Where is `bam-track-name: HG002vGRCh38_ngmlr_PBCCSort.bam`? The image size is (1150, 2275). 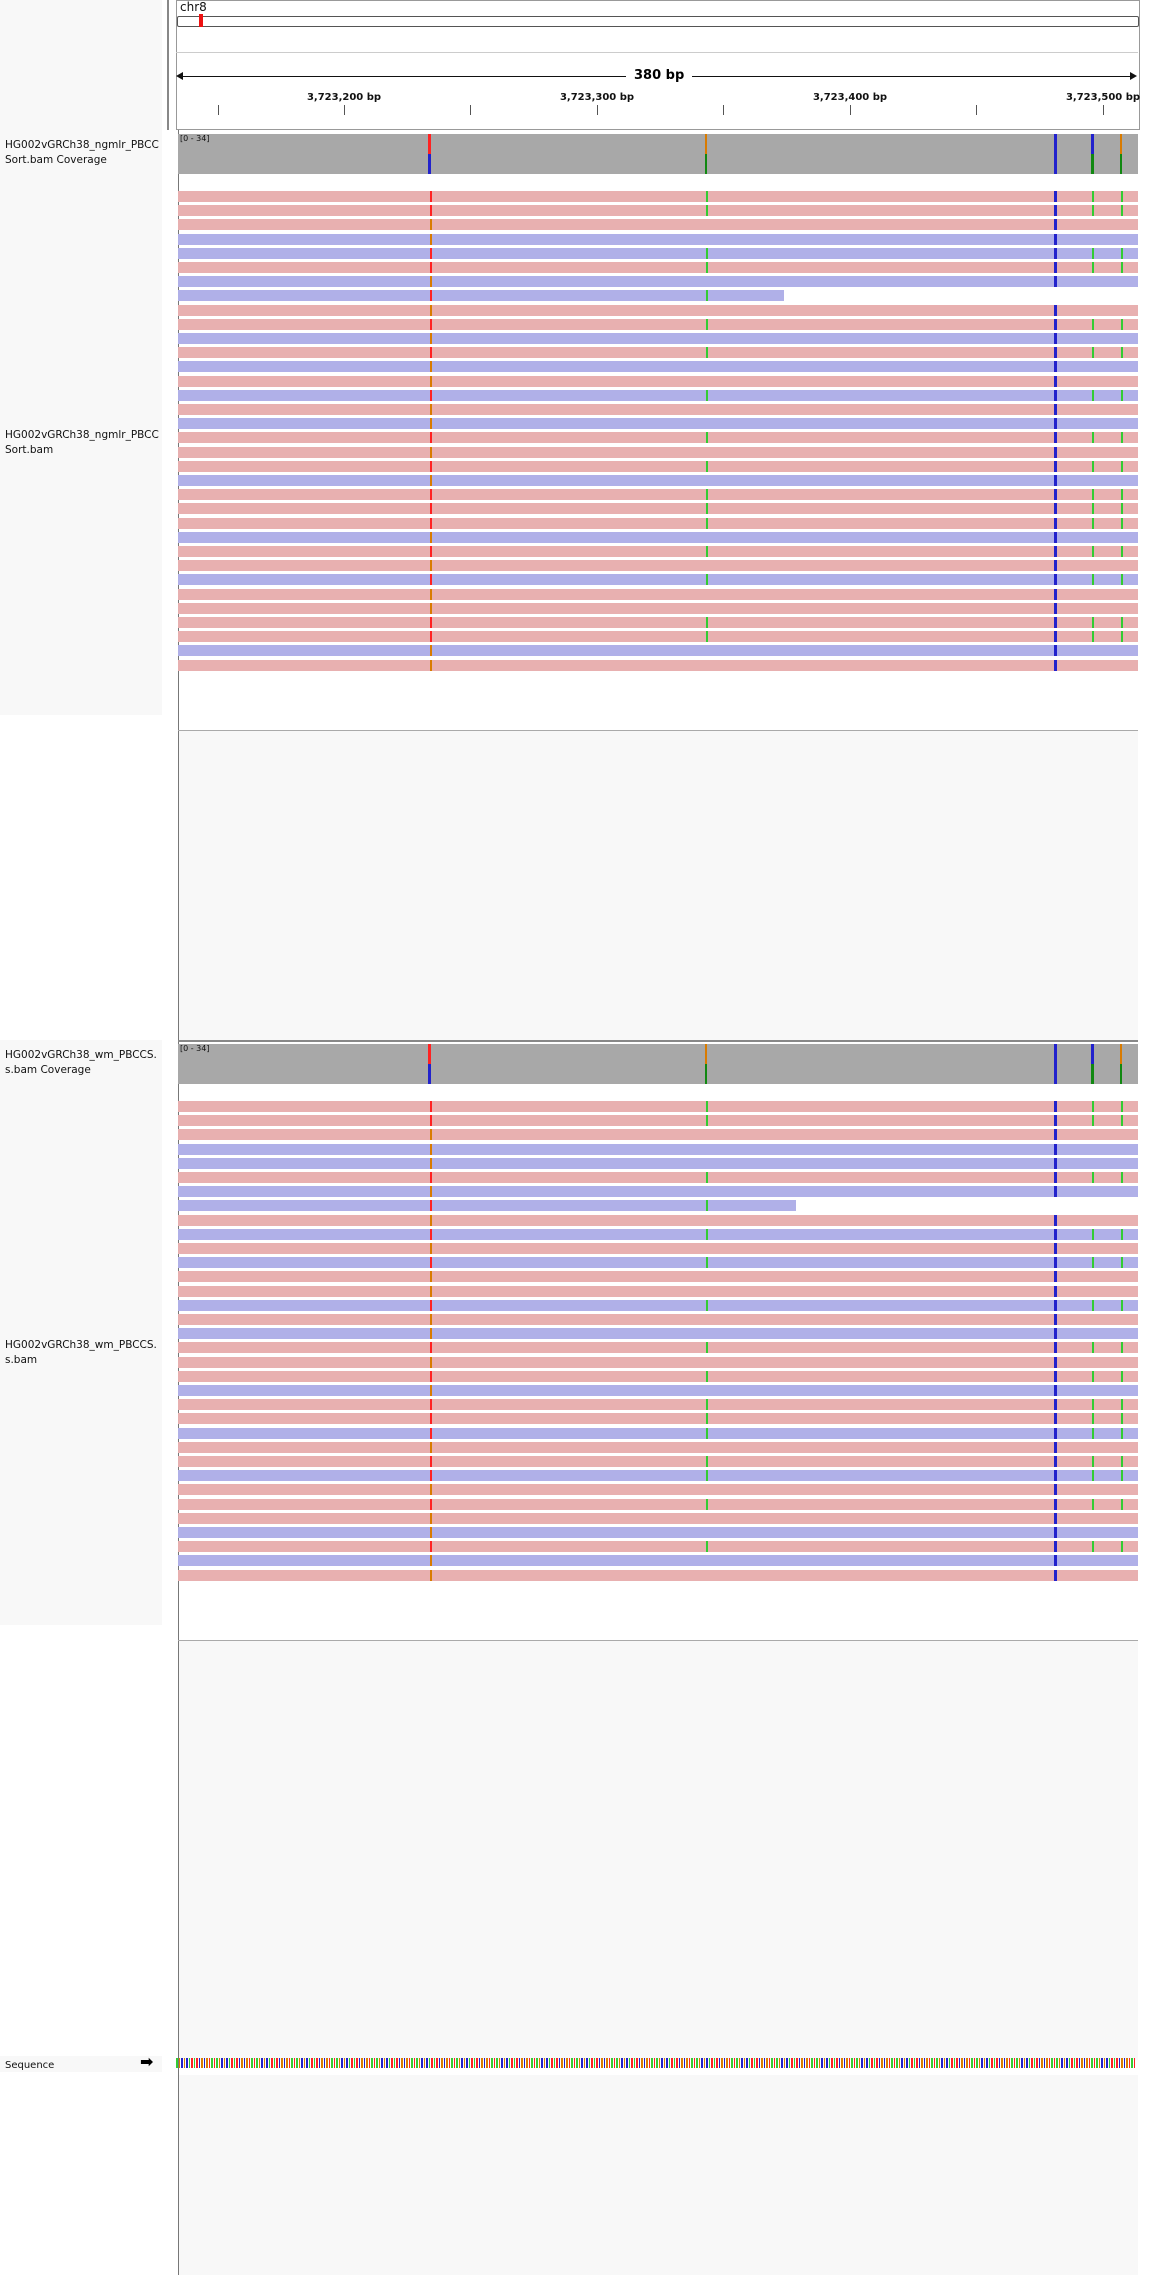
bam-track-name: HG002vGRCh38_ngmlr_PBCCSort.bam is located at coordinates (85, 443).